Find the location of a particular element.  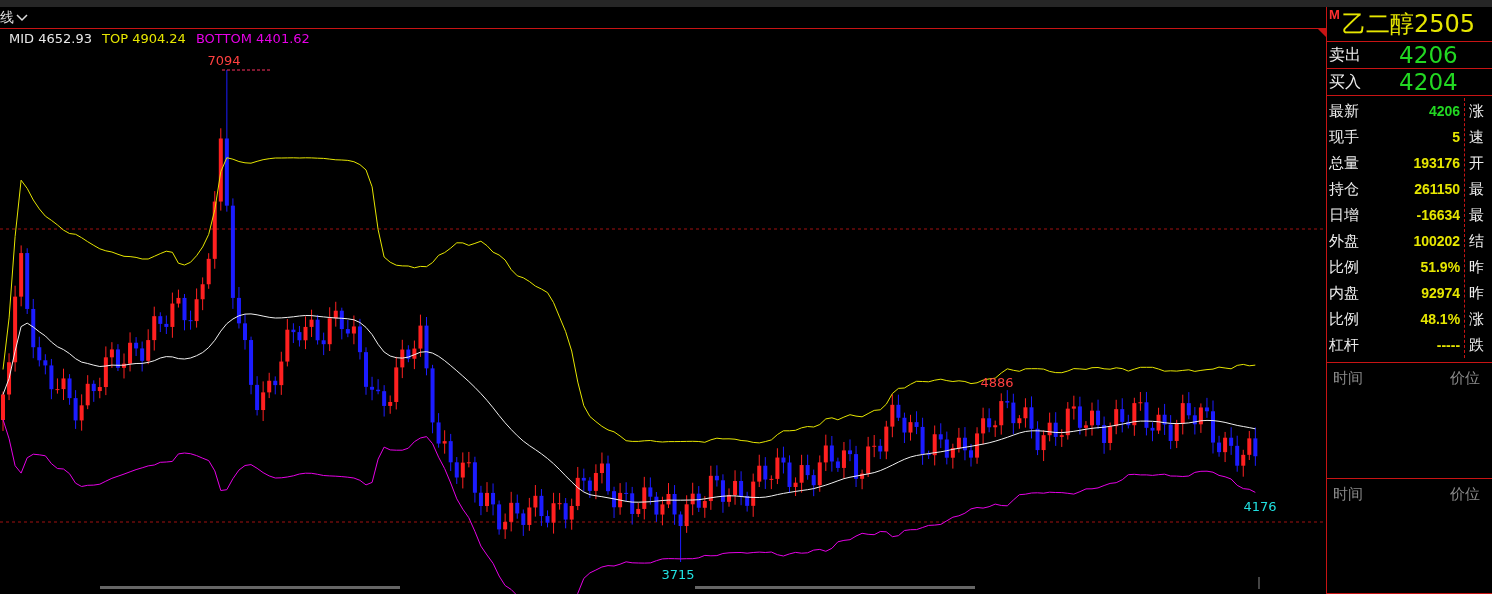

quote-label: 买入 is located at coordinates (1345, 82).